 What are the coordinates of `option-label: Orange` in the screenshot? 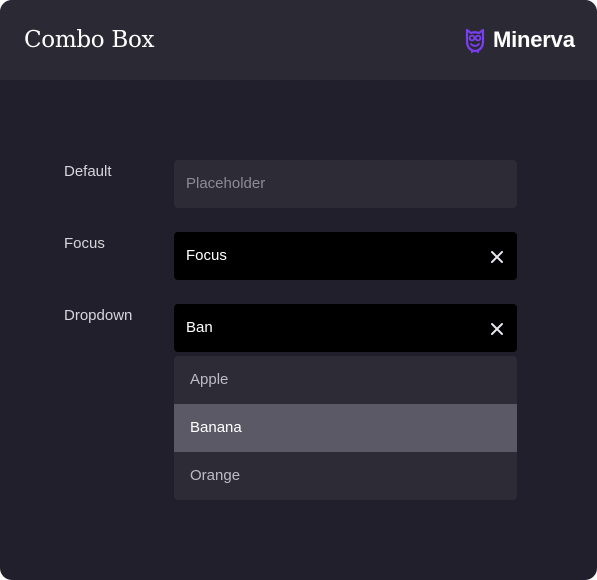 It's located at (215, 475).